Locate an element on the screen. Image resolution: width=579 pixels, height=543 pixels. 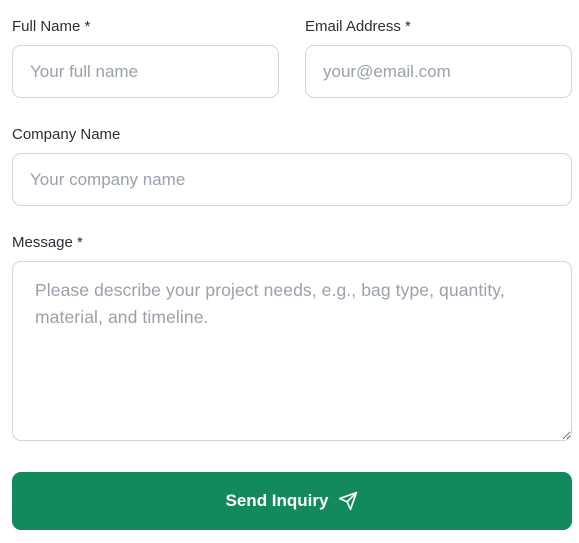
company-name-label: Company Name is located at coordinates (66, 134).